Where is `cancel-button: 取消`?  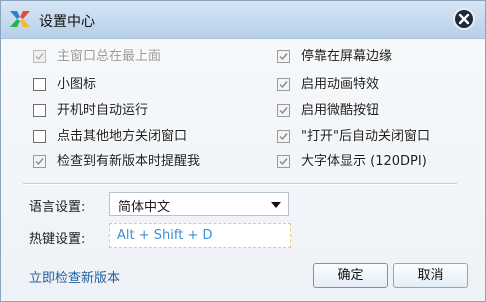 cancel-button: 取消 is located at coordinates (430, 275).